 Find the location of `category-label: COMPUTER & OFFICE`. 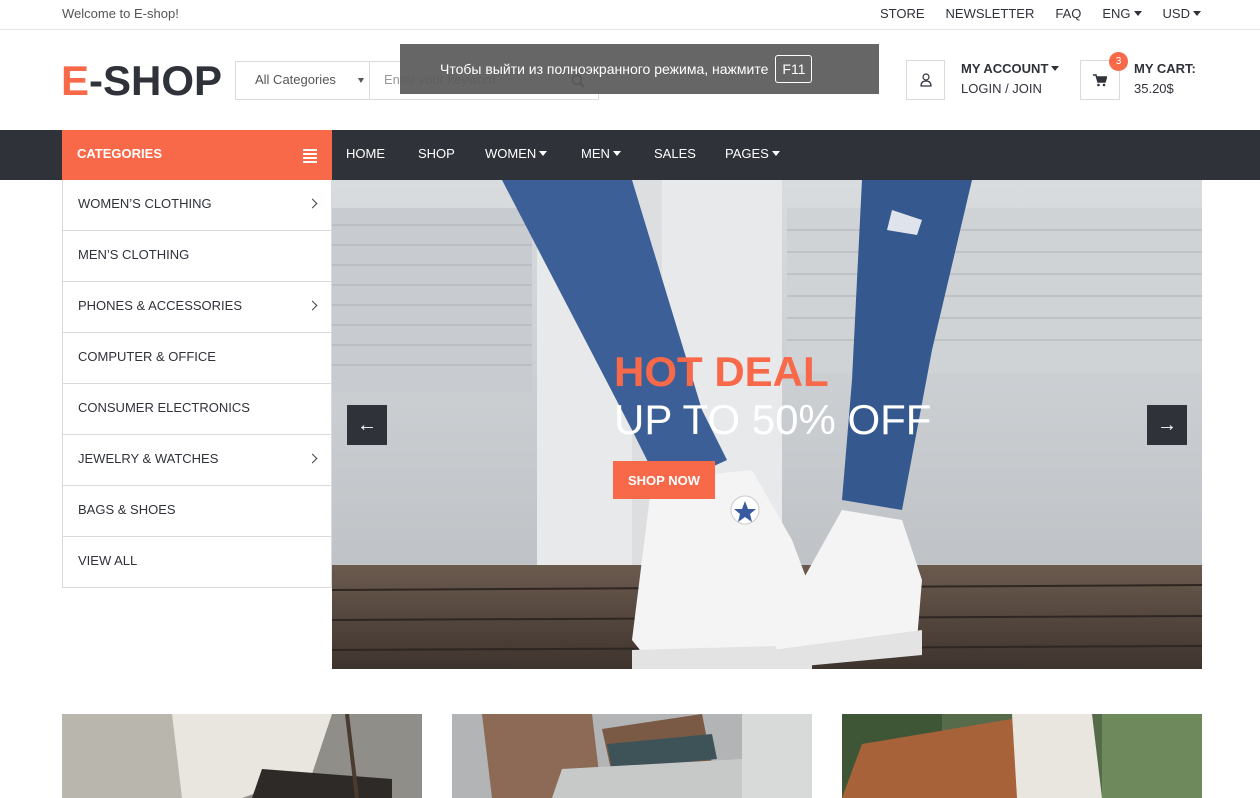

category-label: COMPUTER & OFFICE is located at coordinates (147, 356).